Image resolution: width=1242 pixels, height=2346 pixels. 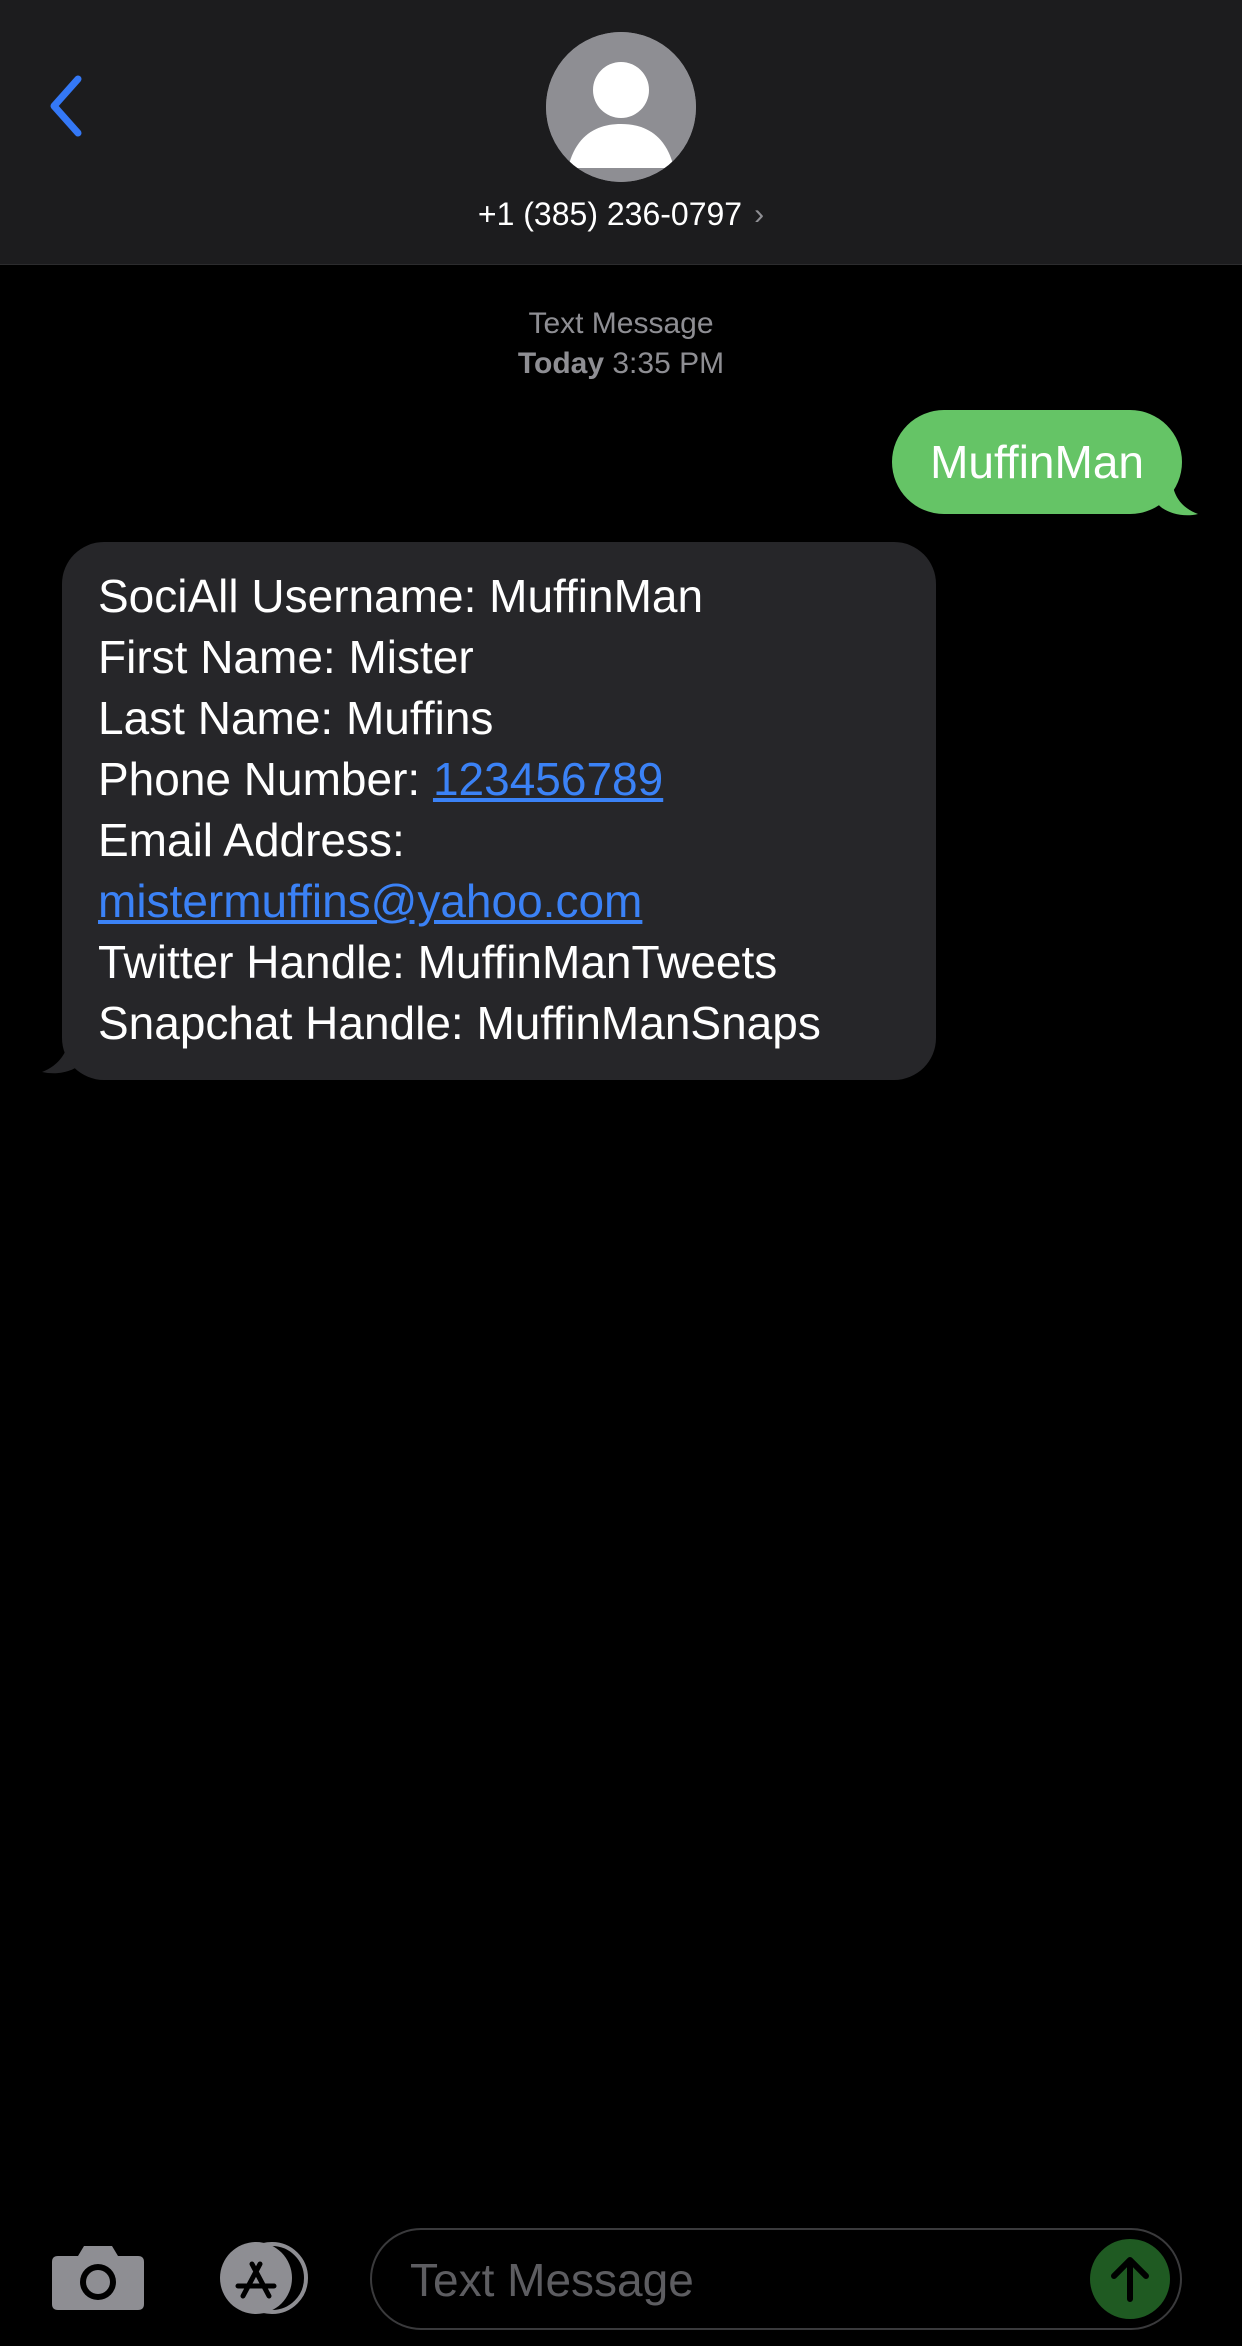 I want to click on back-button, so click(x=66, y=106).